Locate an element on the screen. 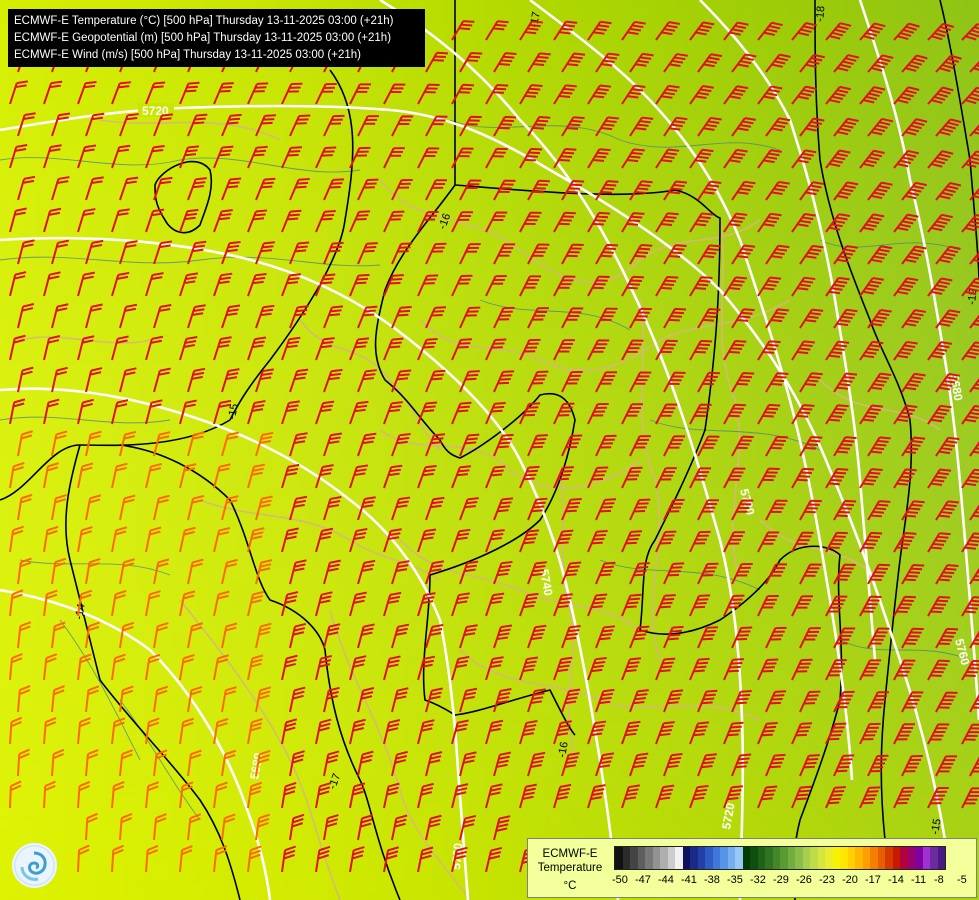  legend-title-line1: ECMWF-E is located at coordinates (570, 854).